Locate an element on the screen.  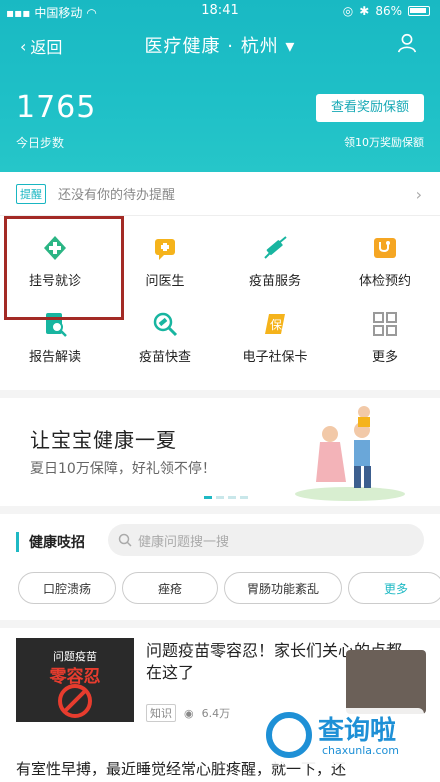
service-vaccine: 疫苗服务 is located at coordinates (275, 262).